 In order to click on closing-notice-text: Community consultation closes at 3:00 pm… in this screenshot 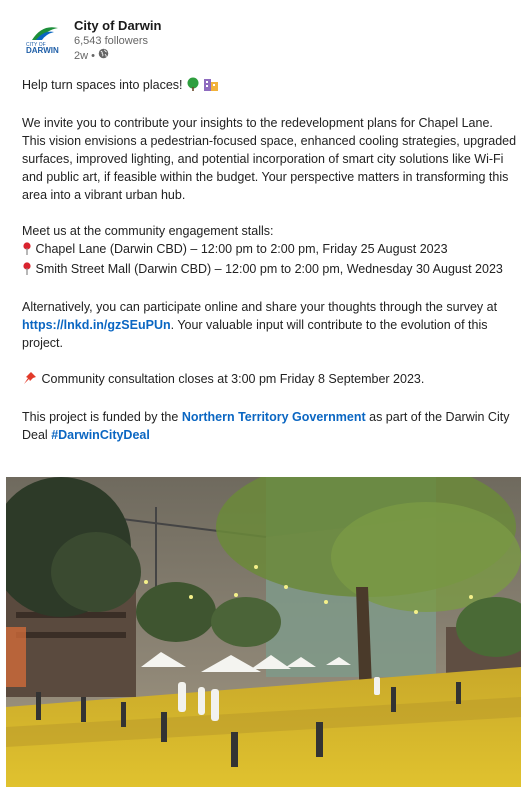, I will do `click(233, 379)`.